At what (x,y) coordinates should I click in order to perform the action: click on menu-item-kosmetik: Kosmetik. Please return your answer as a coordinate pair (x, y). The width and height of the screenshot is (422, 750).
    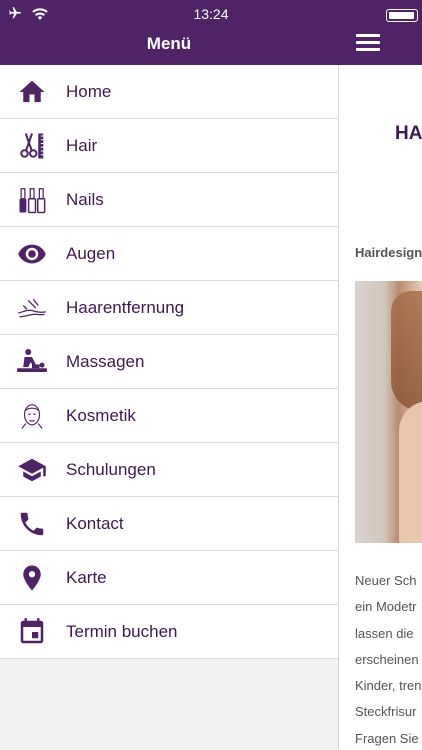
    Looking at the image, I should click on (169, 416).